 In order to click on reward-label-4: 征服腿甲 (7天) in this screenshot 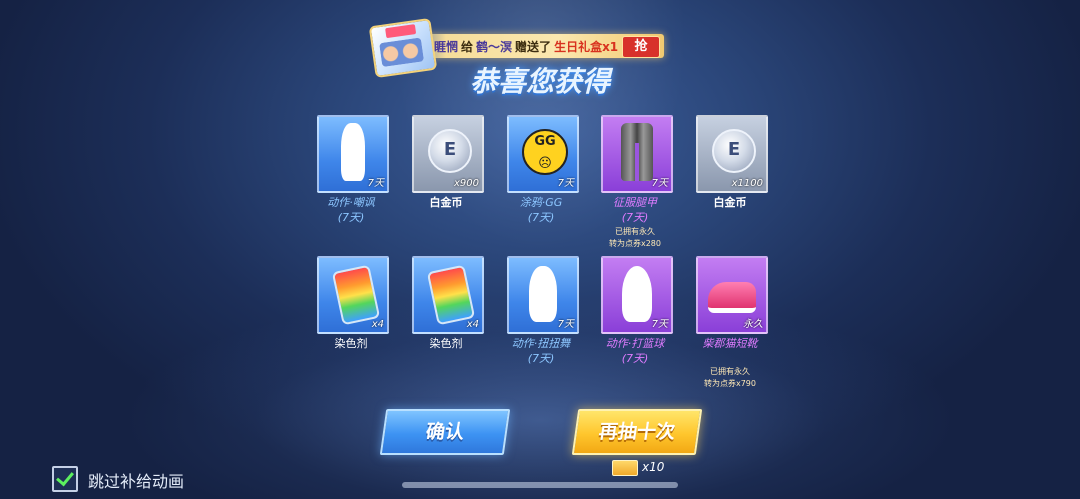, I will do `click(635, 210)`.